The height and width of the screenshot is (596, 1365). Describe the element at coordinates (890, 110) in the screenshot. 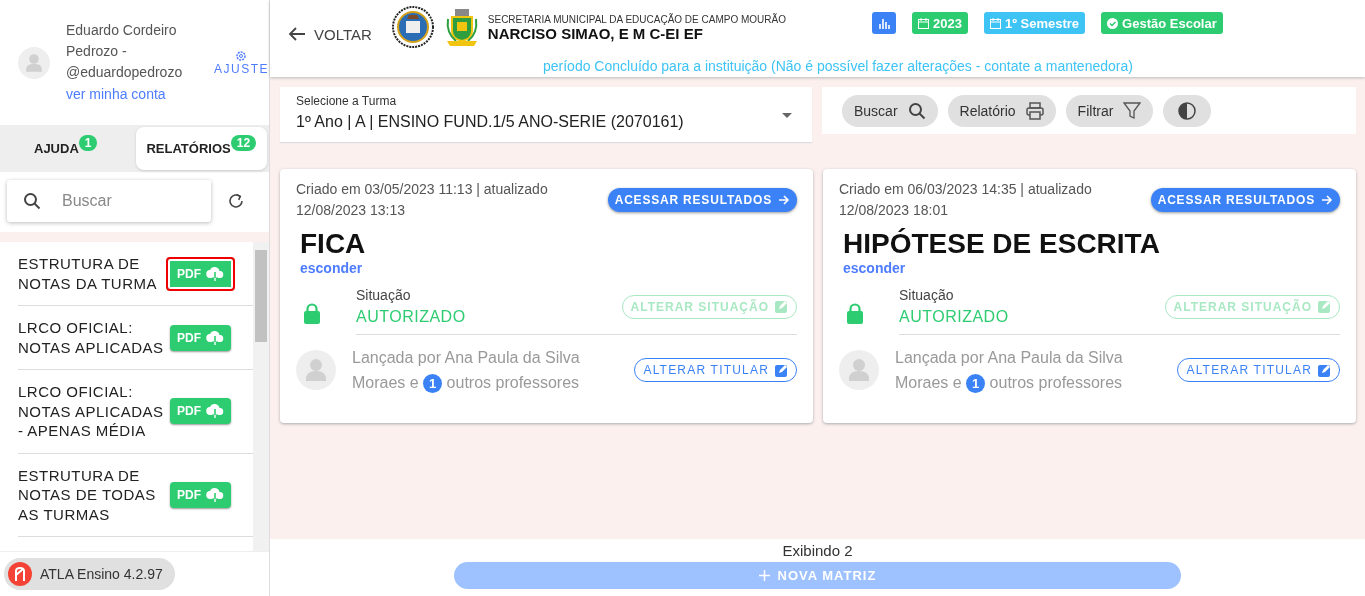

I see `search-button: Buscar` at that location.